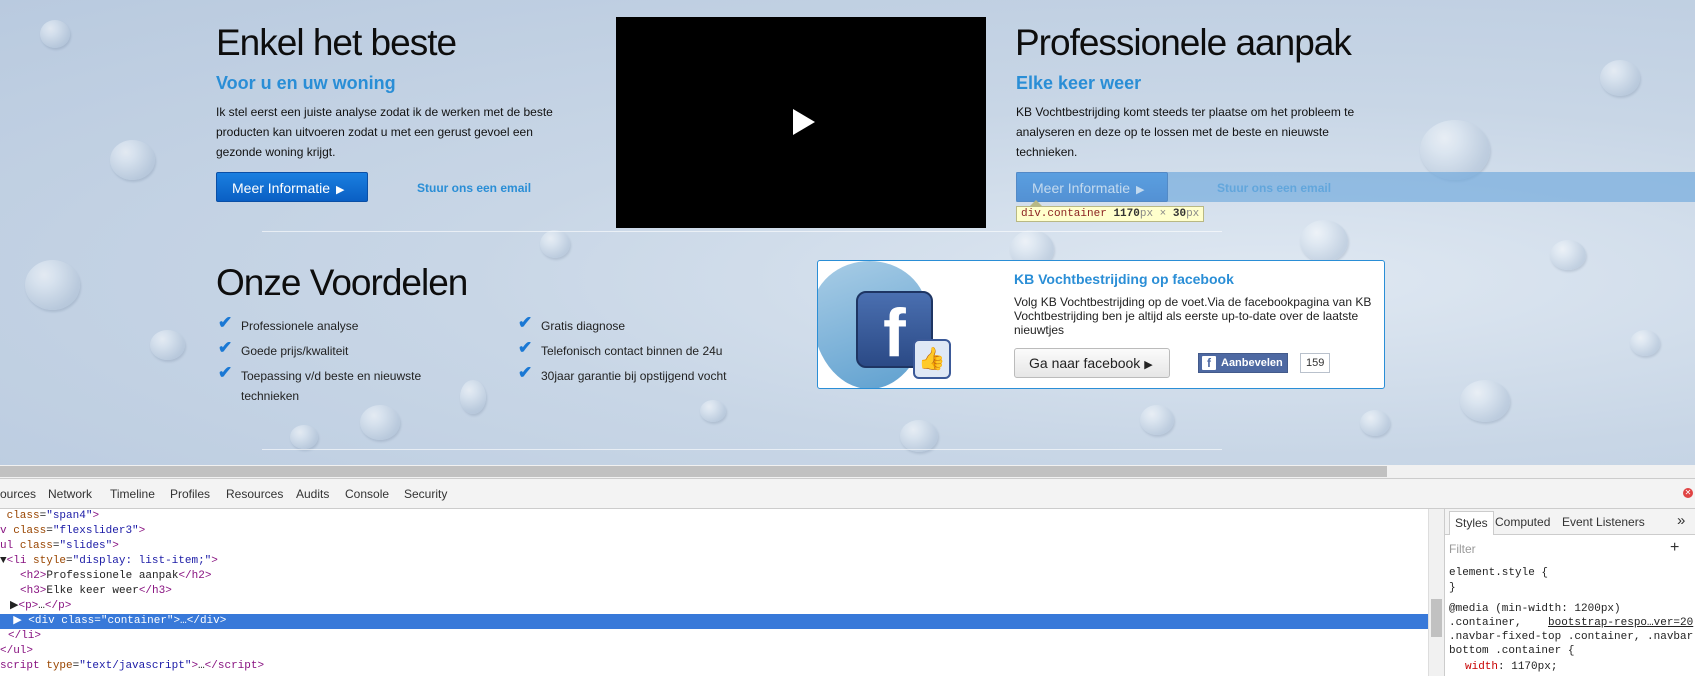 The image size is (1695, 676). What do you see at coordinates (49, 516) in the screenshot?
I see `dom-node: class="span4">` at bounding box center [49, 516].